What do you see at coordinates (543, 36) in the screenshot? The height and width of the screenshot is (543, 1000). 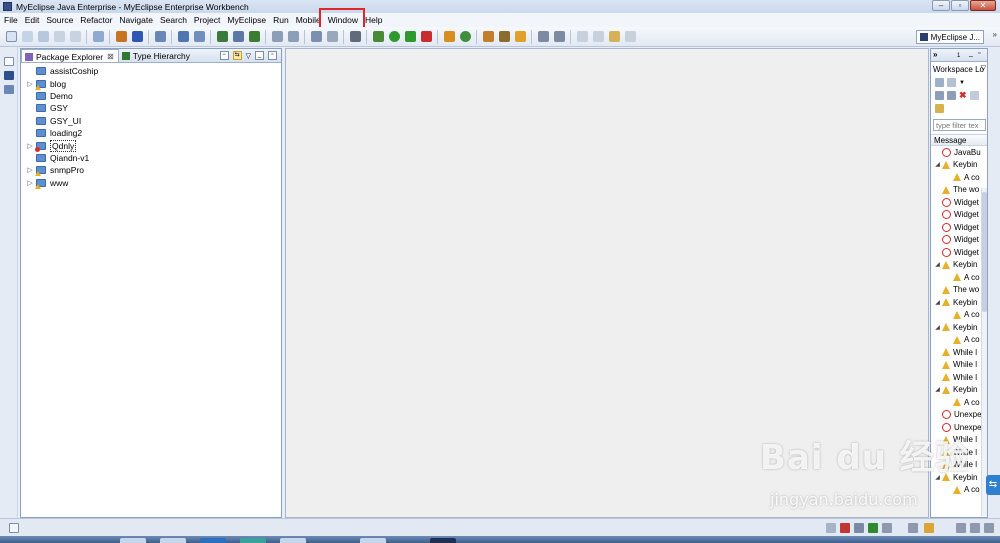 I see `search-icon` at bounding box center [543, 36].